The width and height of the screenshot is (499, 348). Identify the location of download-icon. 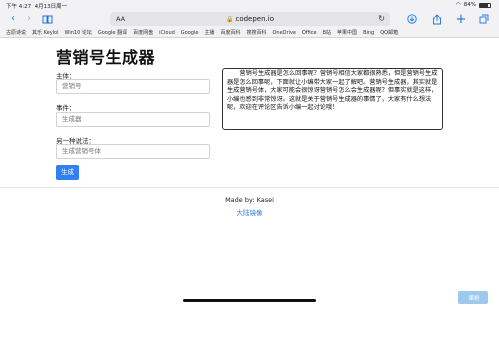
(412, 19).